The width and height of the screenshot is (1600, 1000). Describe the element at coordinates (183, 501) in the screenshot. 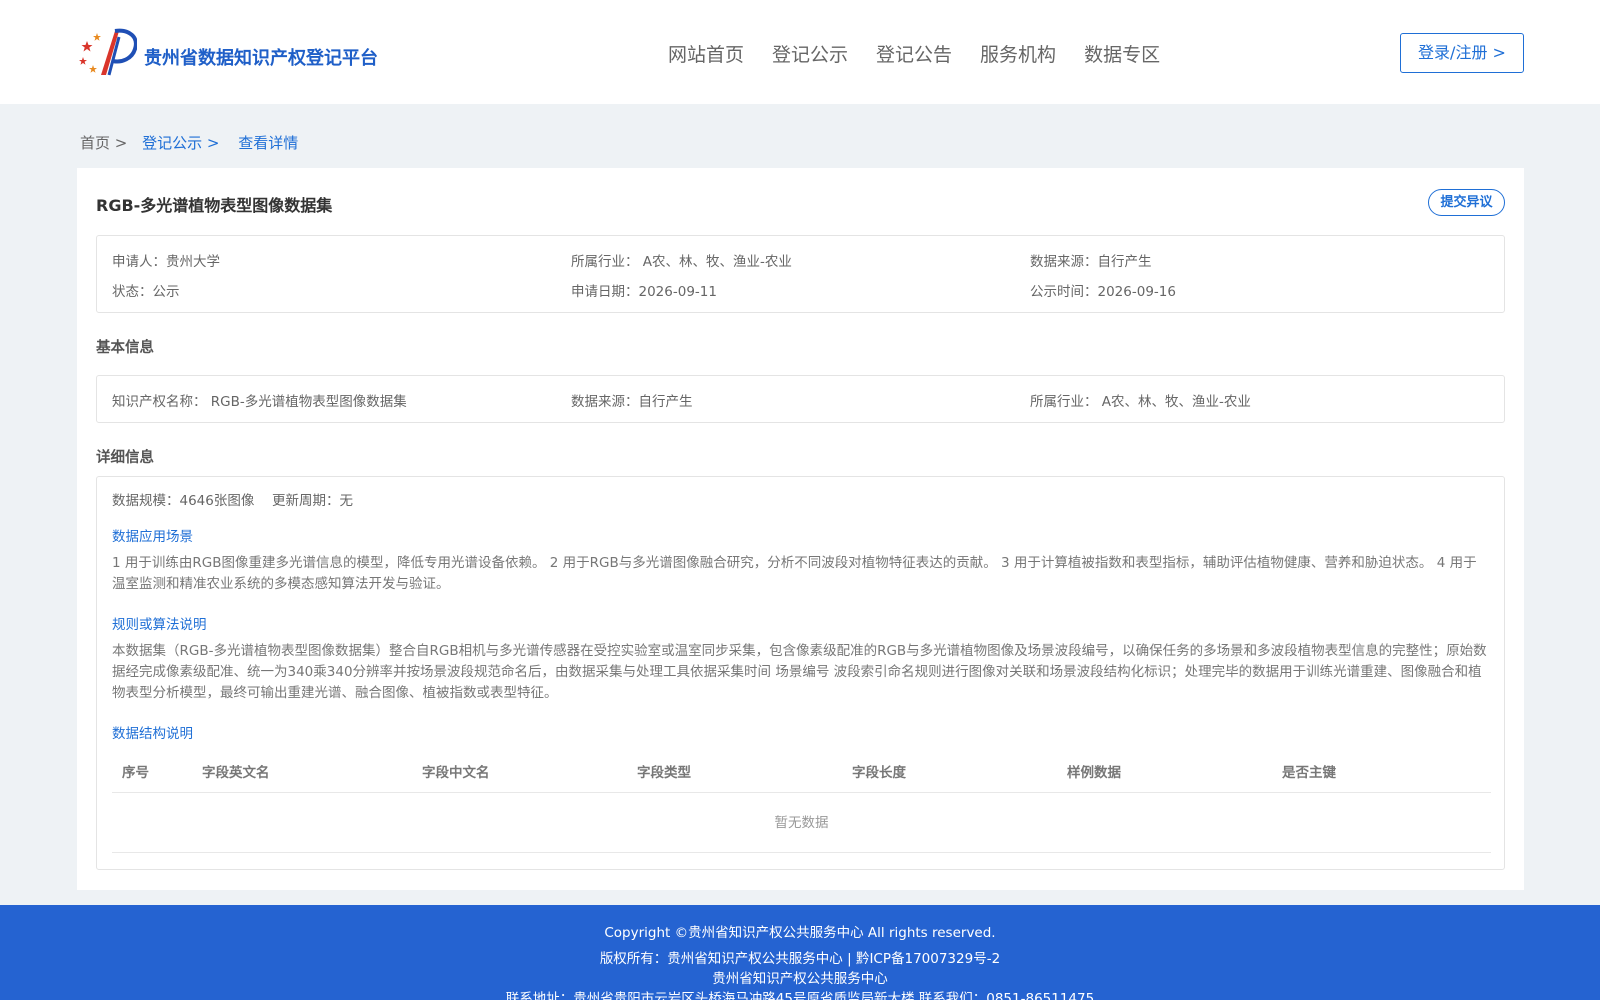

I see `data-scale-field: 数据规模：4646张图像` at that location.